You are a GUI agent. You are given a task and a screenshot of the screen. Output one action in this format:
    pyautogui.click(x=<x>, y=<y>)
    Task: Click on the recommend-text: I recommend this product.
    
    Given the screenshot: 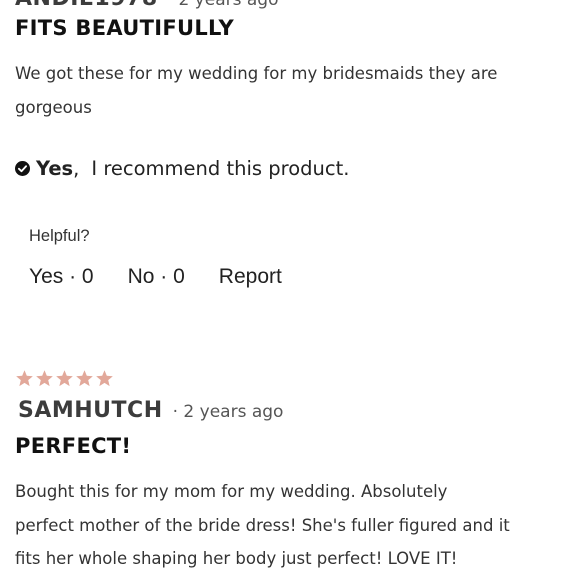 What is the action you would take?
    pyautogui.click(x=220, y=168)
    